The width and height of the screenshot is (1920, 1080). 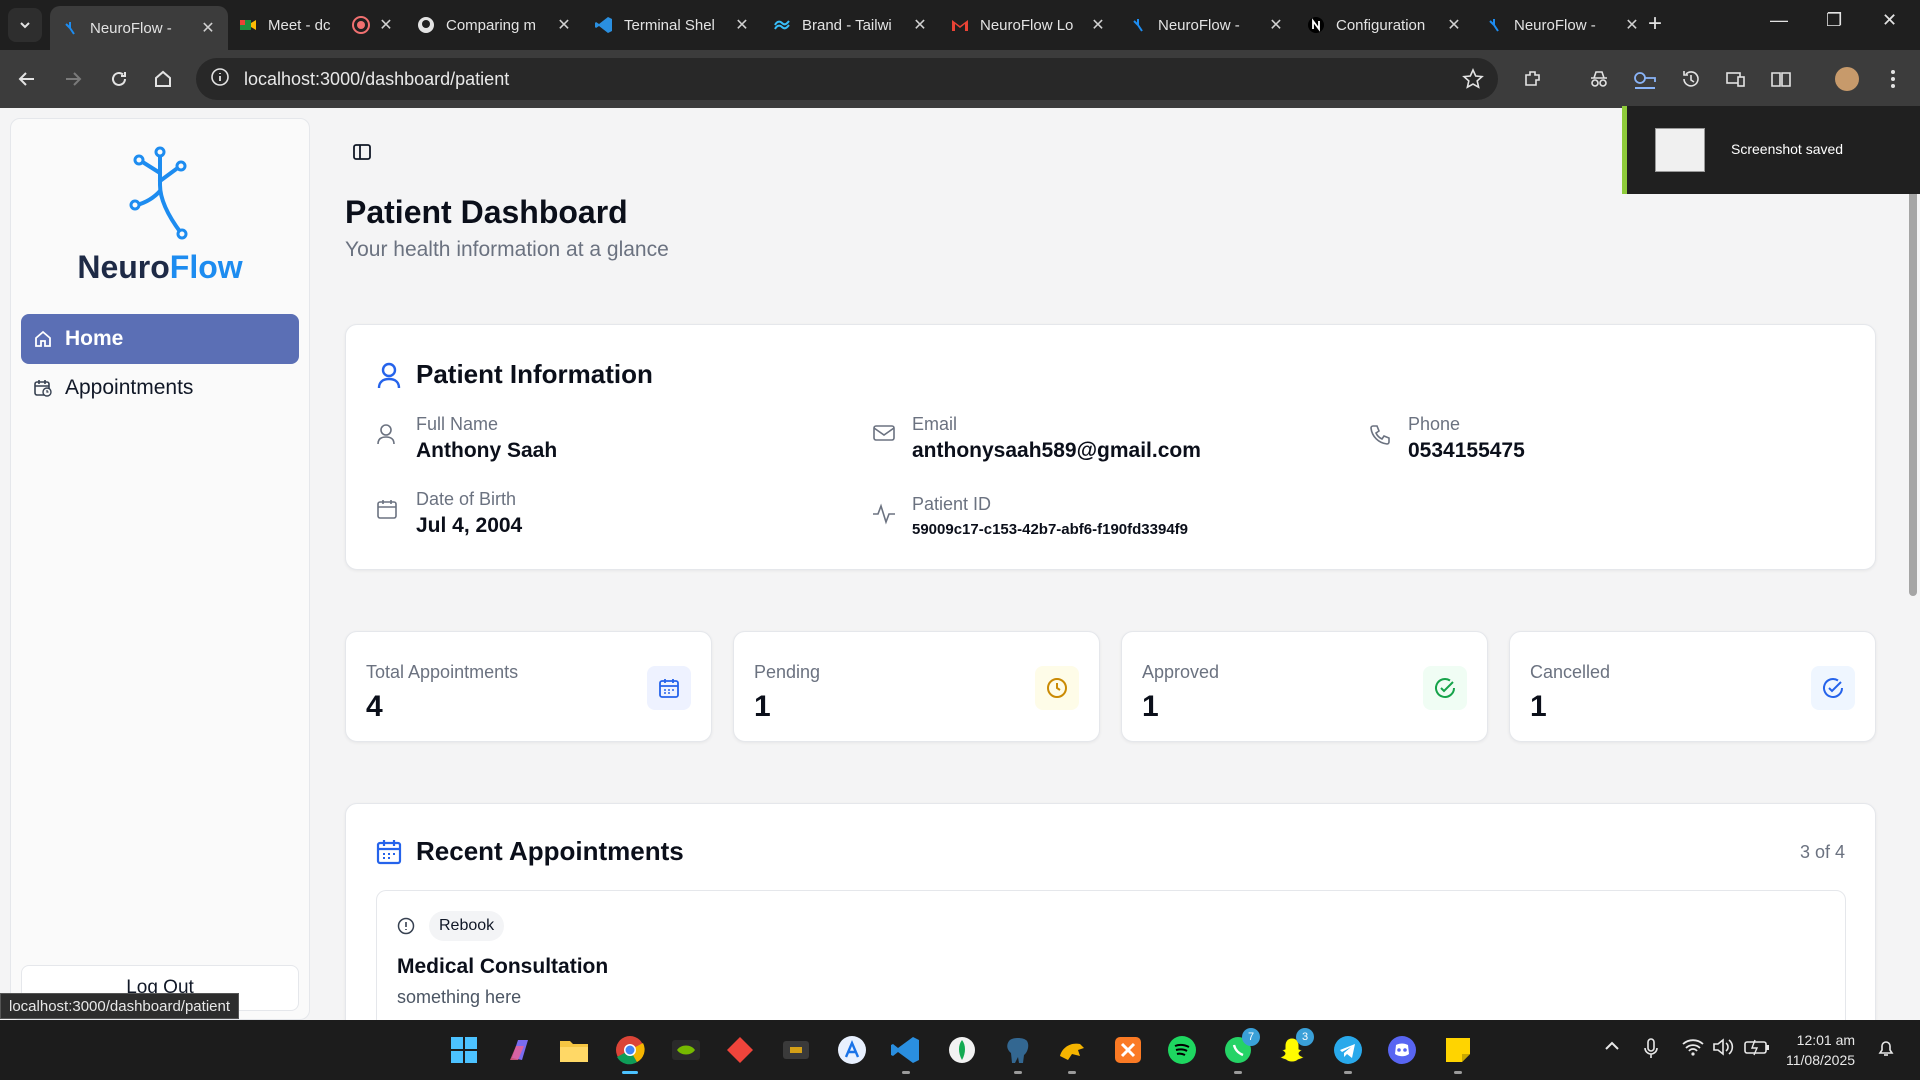 What do you see at coordinates (362, 154) in the screenshot?
I see `sidebar-toggle-icon` at bounding box center [362, 154].